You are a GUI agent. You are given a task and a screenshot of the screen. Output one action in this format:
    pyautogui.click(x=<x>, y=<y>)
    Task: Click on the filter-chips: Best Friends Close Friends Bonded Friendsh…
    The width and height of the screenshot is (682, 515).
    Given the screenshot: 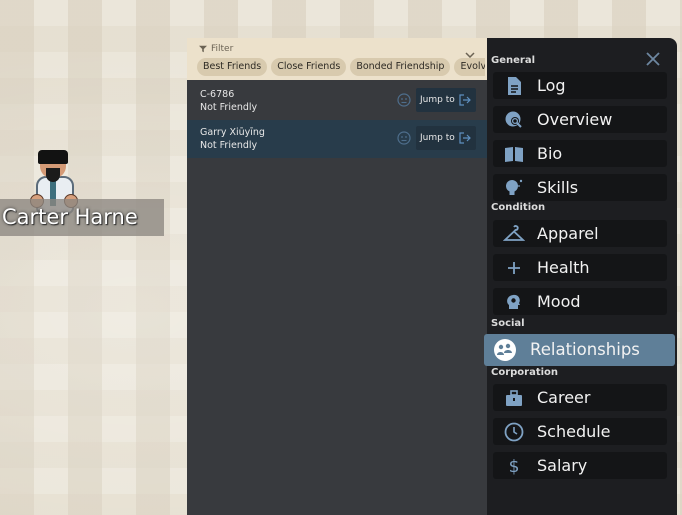 What is the action you would take?
    pyautogui.click(x=341, y=68)
    